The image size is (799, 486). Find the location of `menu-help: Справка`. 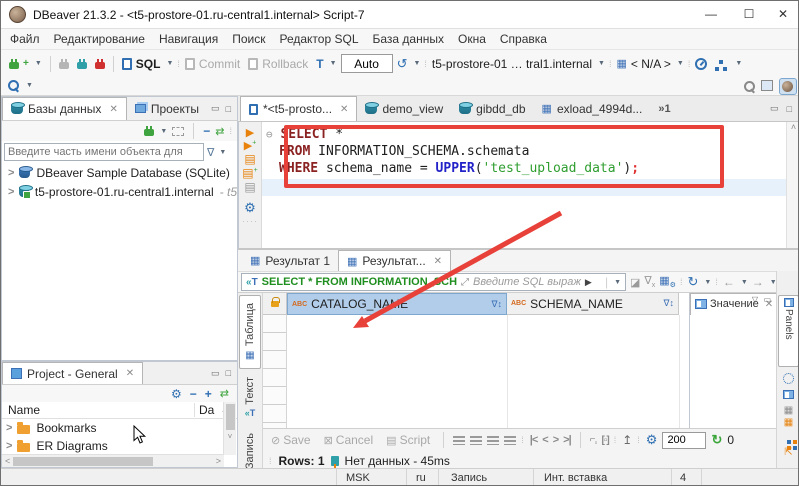

menu-help: Справка is located at coordinates (523, 39).